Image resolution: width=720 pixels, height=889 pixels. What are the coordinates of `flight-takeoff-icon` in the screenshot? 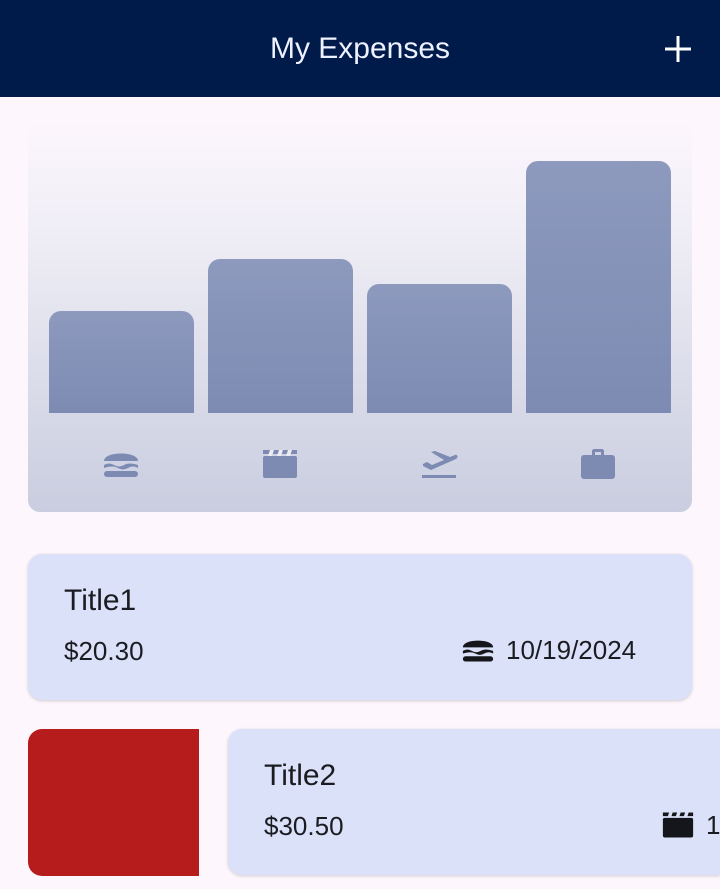 It's located at (440, 464).